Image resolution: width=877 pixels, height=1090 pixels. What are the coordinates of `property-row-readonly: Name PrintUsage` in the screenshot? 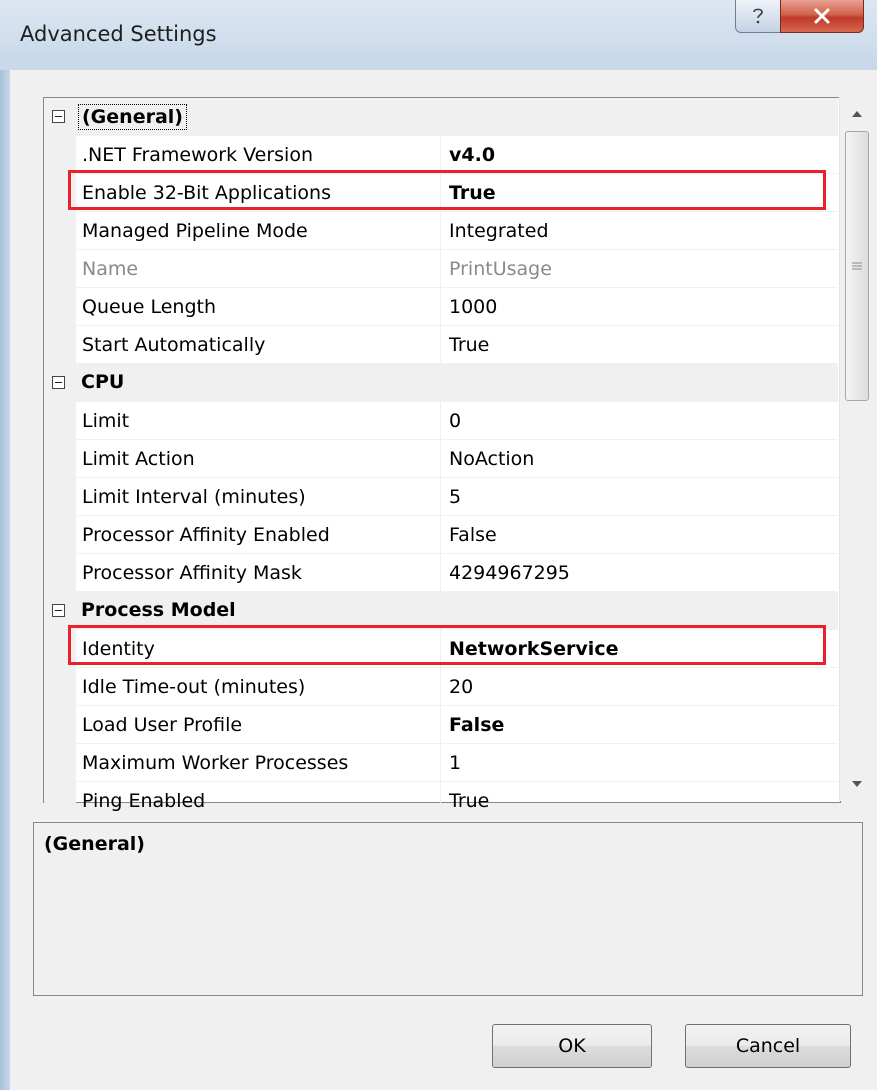 It's located at (441, 269).